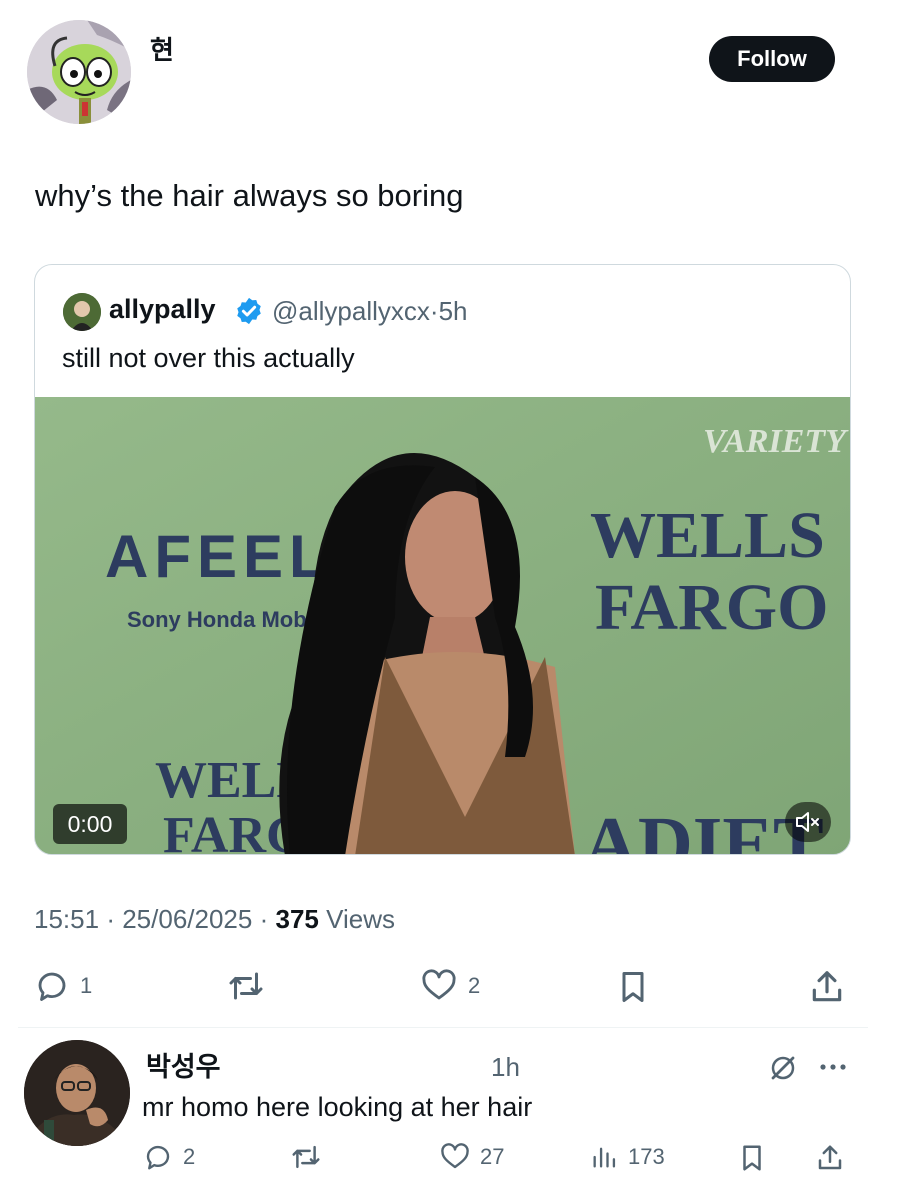 Image resolution: width=899 pixels, height=1200 pixels. What do you see at coordinates (361, 919) in the screenshot?
I see `views-label: Views` at bounding box center [361, 919].